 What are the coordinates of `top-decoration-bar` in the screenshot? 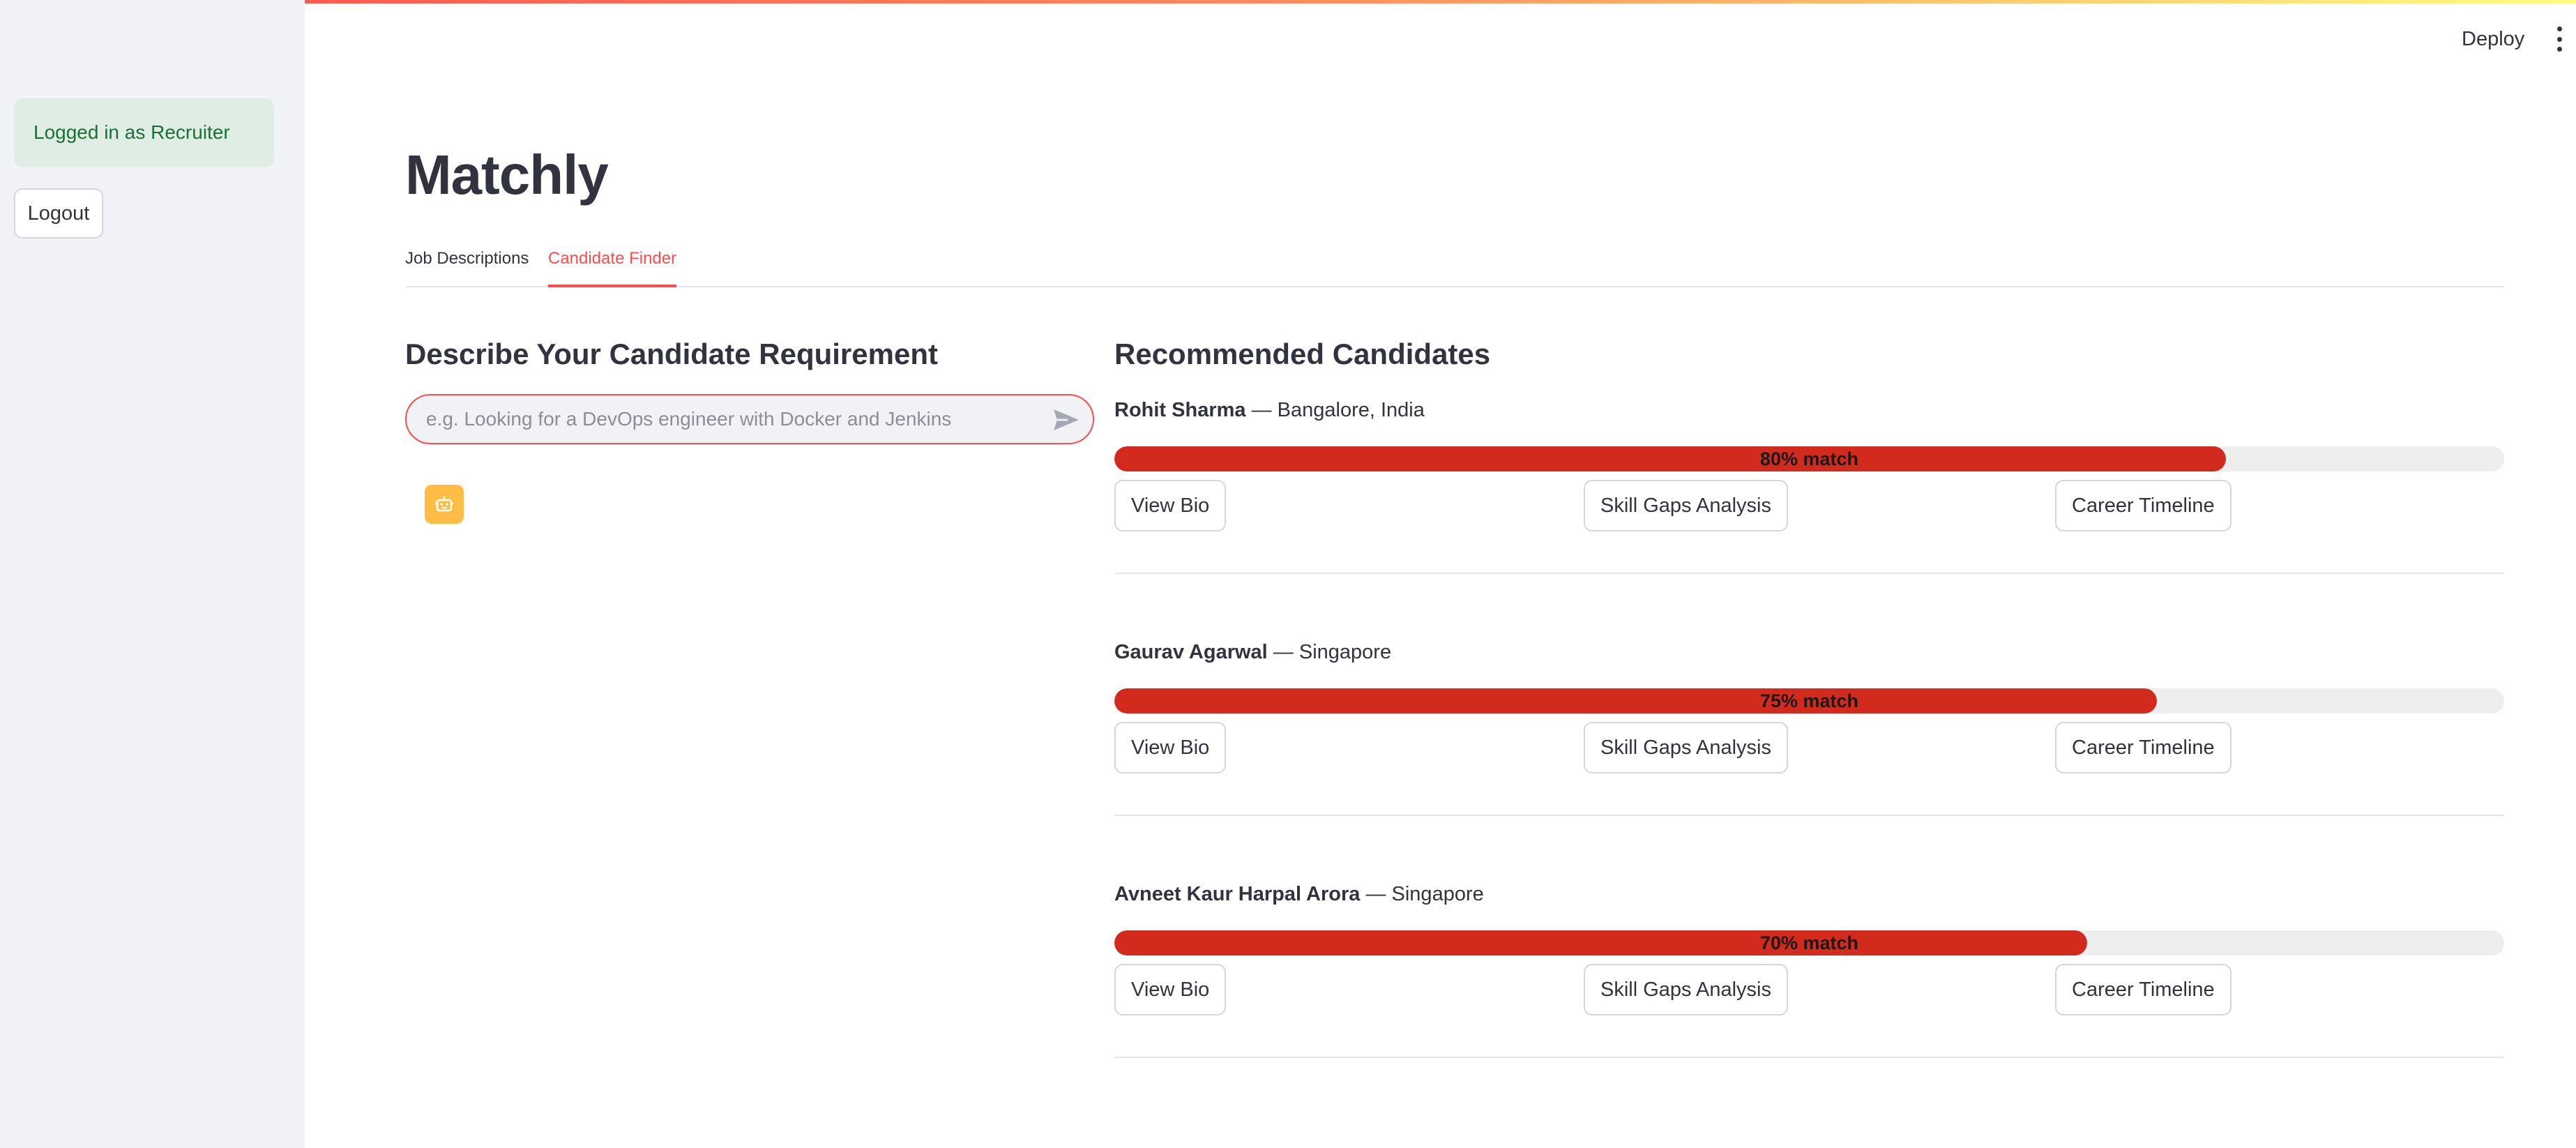 It's located at (1288, 1).